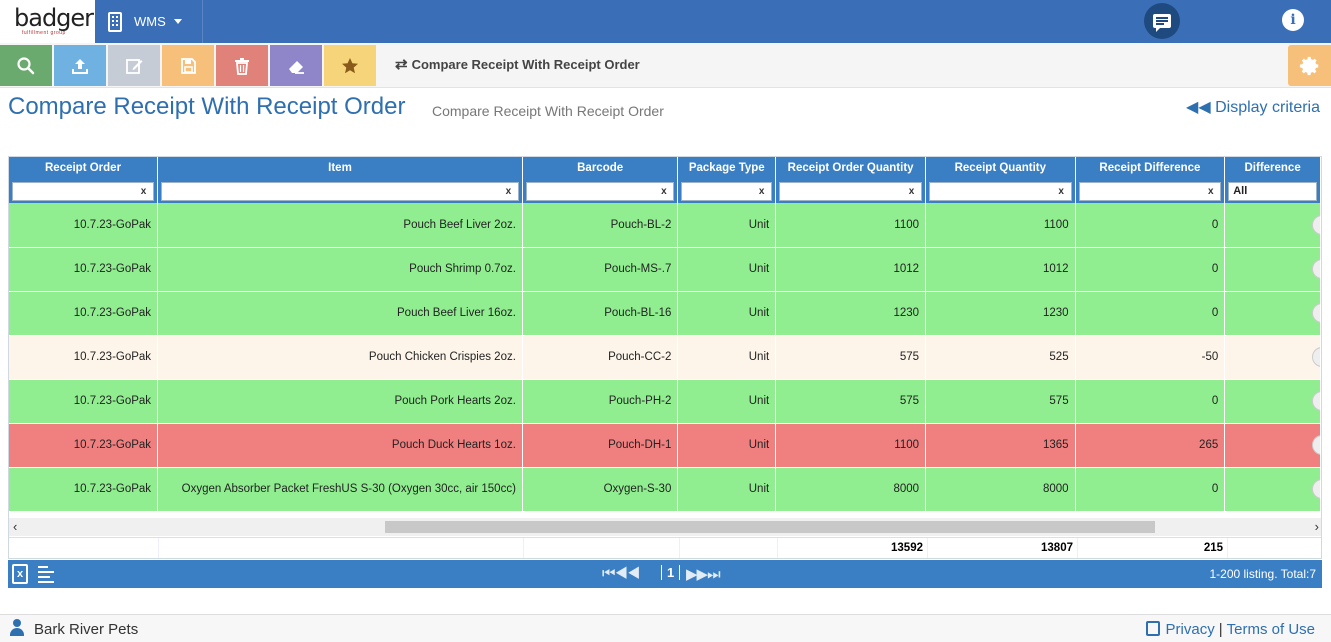 This screenshot has width=1331, height=642. What do you see at coordinates (1272, 191) in the screenshot?
I see `difference-filter-select: All` at bounding box center [1272, 191].